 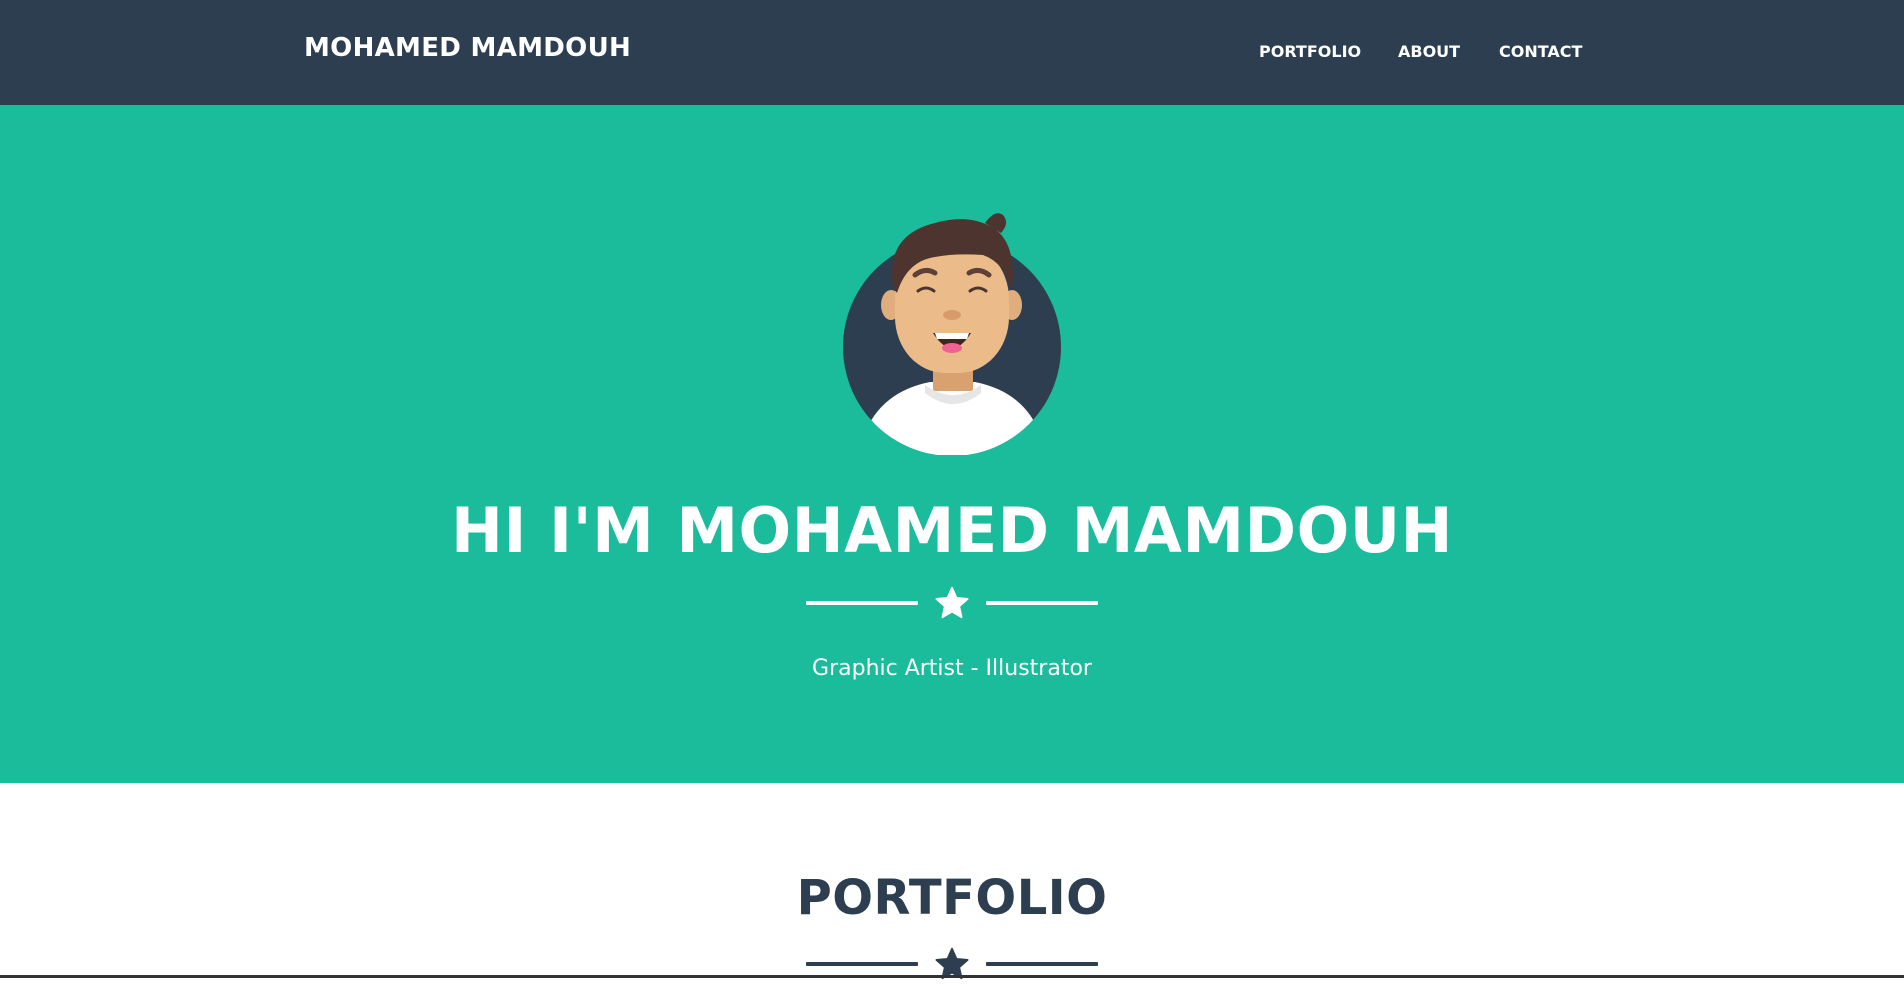 I want to click on hero-title: HI I'M MOHAMED MAMDOUH, so click(x=952, y=530).